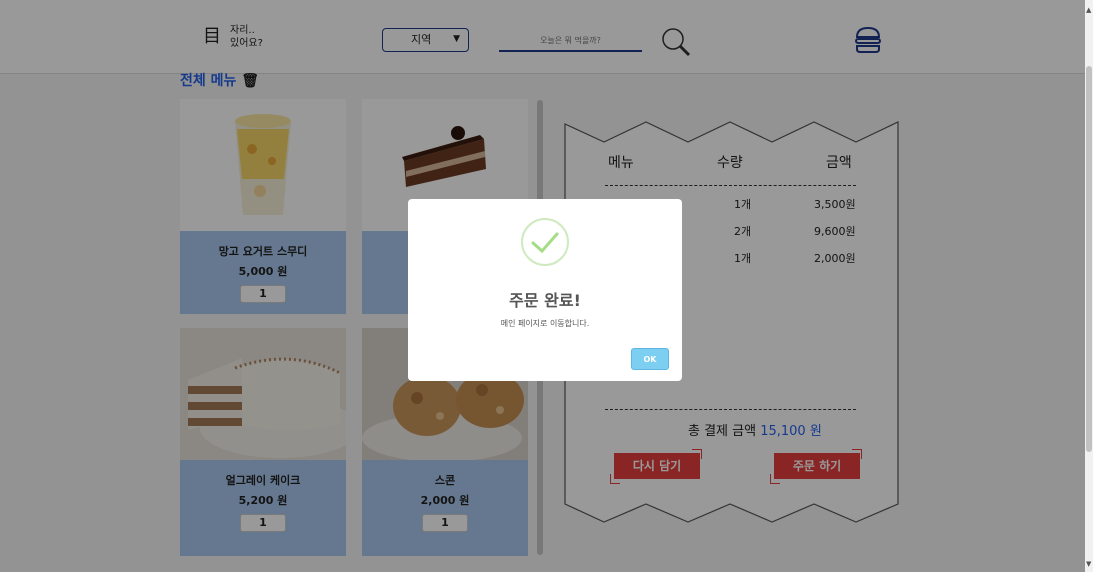 This screenshot has height=572, width=1093. Describe the element at coordinates (1089, 259) in the screenshot. I see `scrollbar-thumb` at that location.